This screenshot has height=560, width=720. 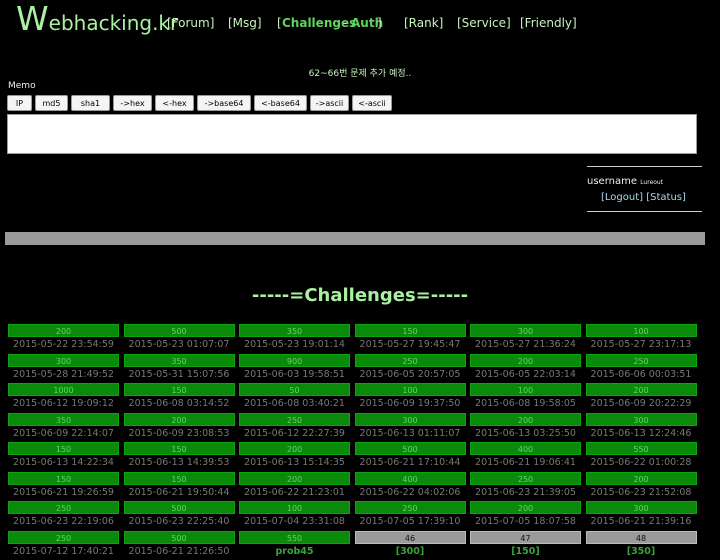 What do you see at coordinates (294, 368) in the screenshot?
I see `challenge-cell: 900 2015-06-03 19:58:51` at bounding box center [294, 368].